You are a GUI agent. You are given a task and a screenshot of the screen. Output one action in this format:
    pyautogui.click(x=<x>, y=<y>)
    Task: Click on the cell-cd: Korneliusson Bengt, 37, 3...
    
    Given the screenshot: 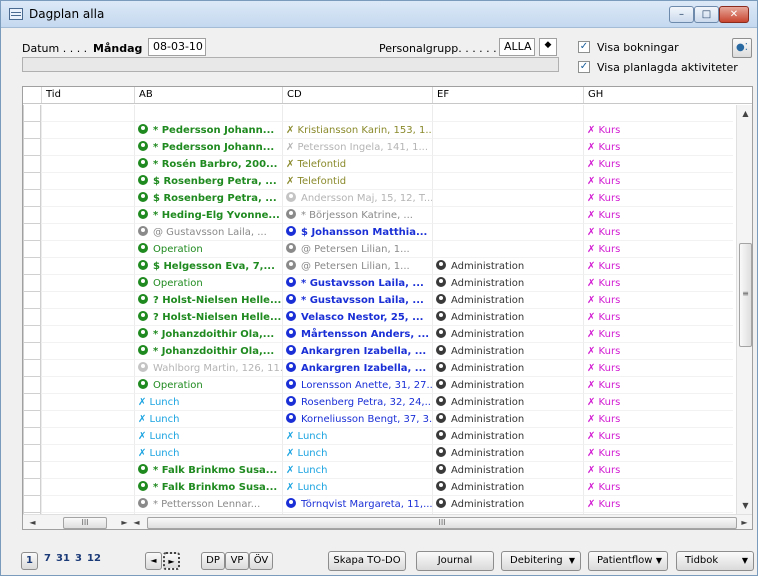 What is the action you would take?
    pyautogui.click(x=357, y=419)
    